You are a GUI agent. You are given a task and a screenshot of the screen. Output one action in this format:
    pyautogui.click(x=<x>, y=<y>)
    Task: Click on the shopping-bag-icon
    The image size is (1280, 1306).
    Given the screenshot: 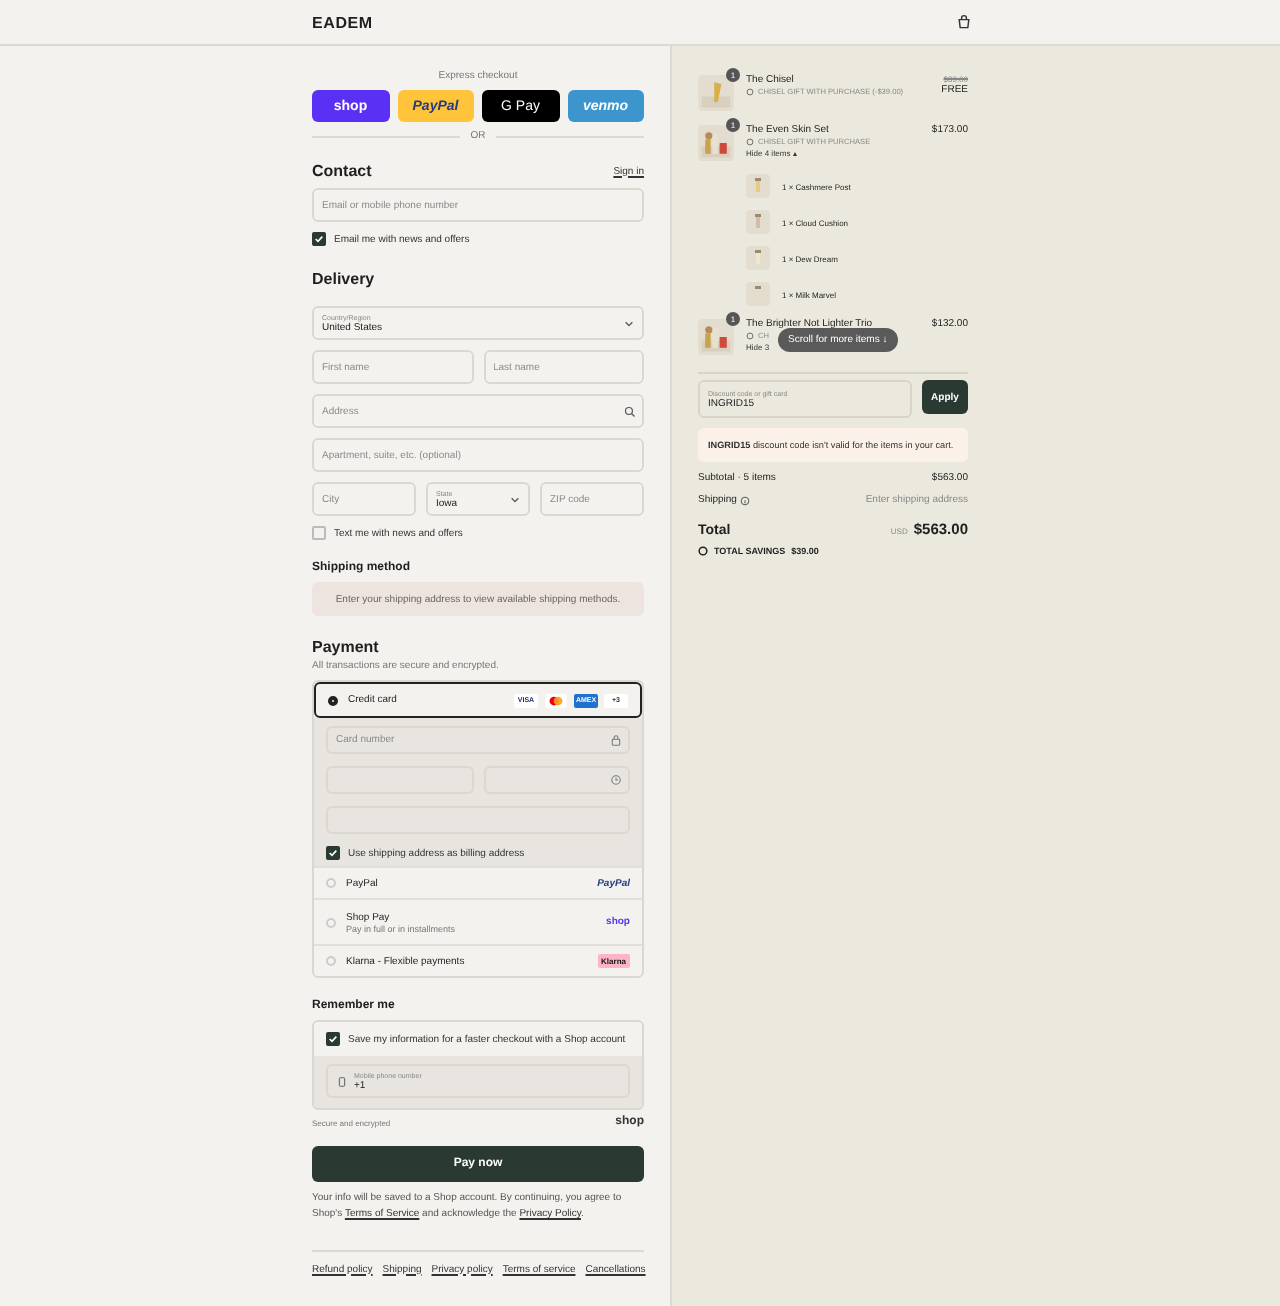 What is the action you would take?
    pyautogui.click(x=964, y=22)
    